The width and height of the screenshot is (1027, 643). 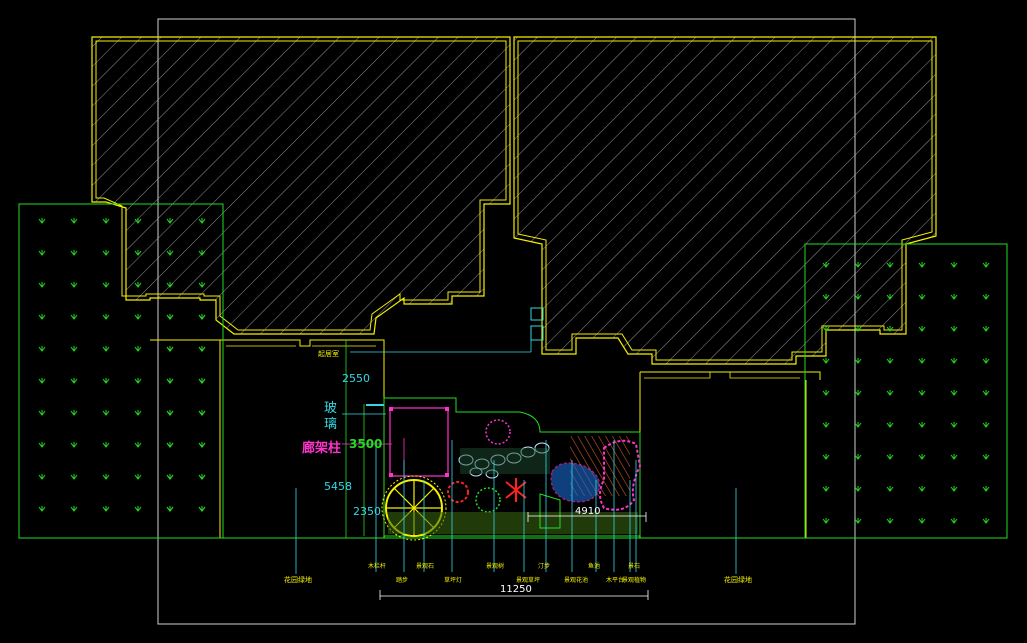 I want to click on bottom-label: 踏步, so click(x=402, y=580).